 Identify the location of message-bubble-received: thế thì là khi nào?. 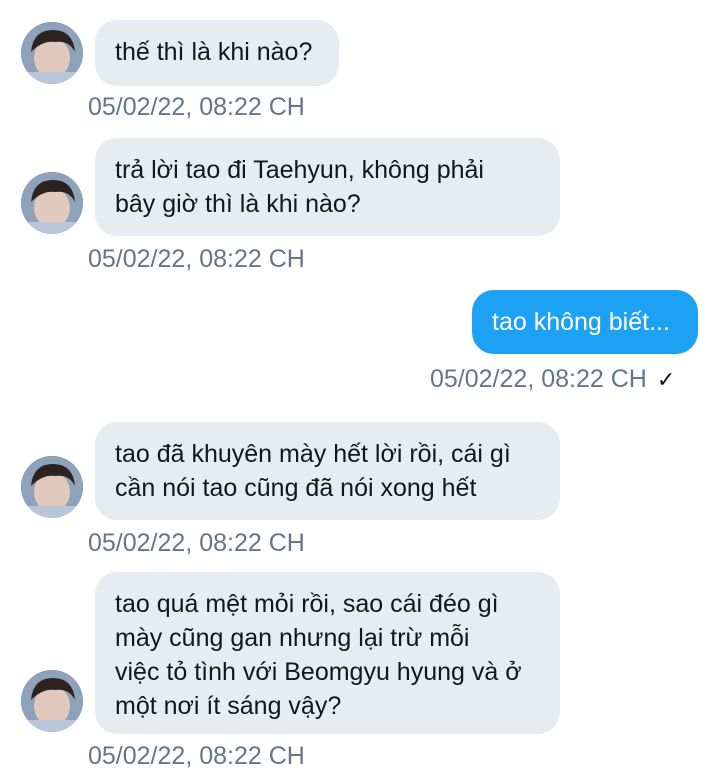
(217, 53).